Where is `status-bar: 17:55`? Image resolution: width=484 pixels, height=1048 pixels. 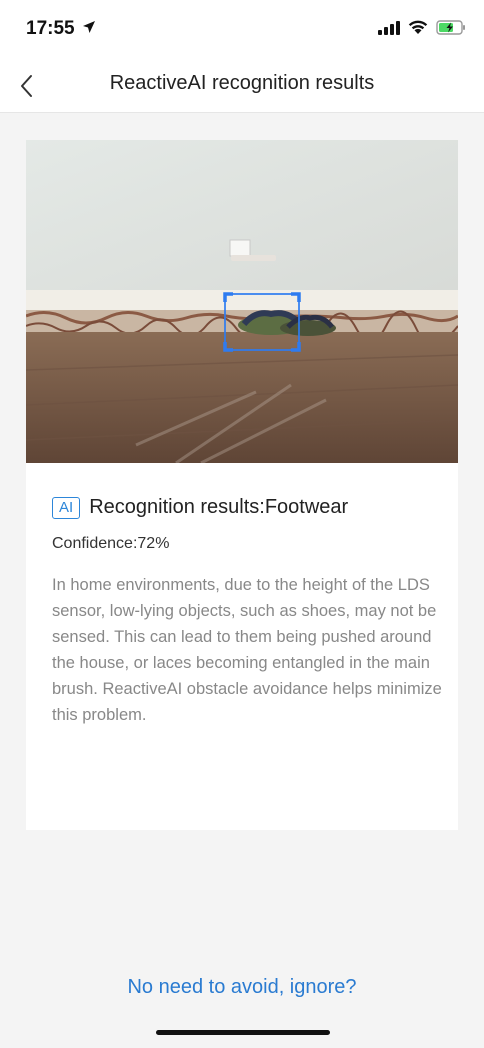
status-bar: 17:55 is located at coordinates (242, 30).